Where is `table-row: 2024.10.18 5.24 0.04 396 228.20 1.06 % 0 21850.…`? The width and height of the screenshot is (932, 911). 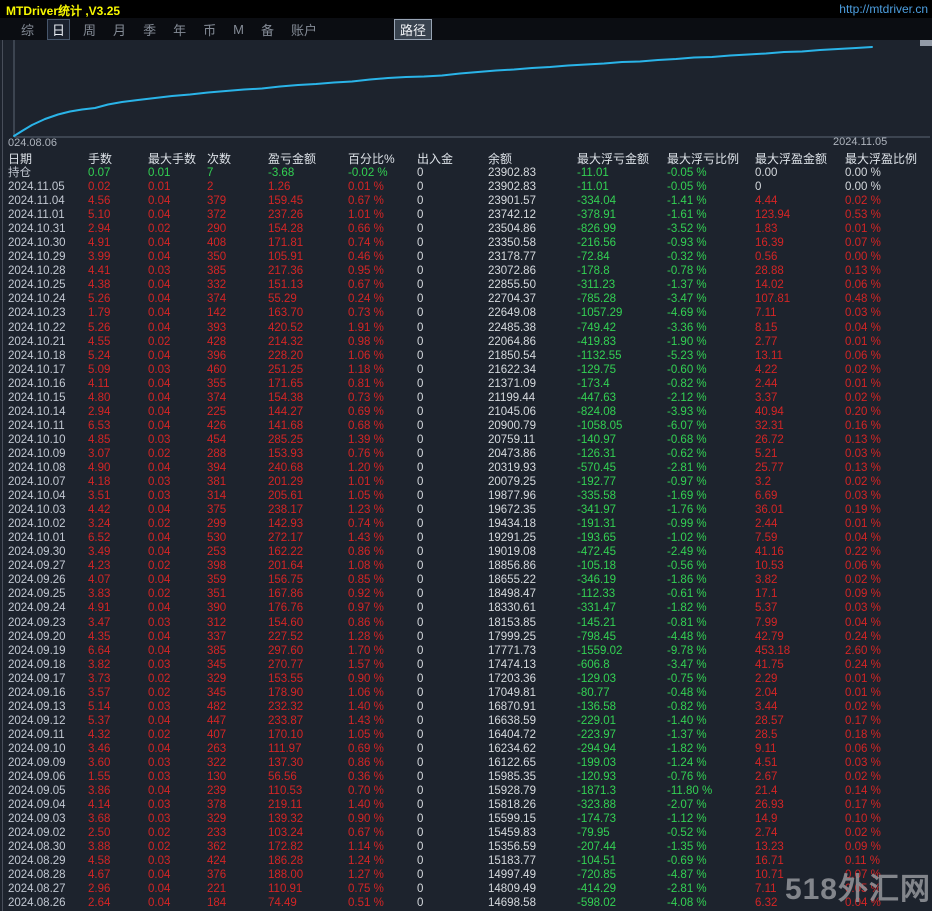 table-row: 2024.10.18 5.24 0.04 396 228.20 1.06 % 0 21850.… is located at coordinates (466, 356).